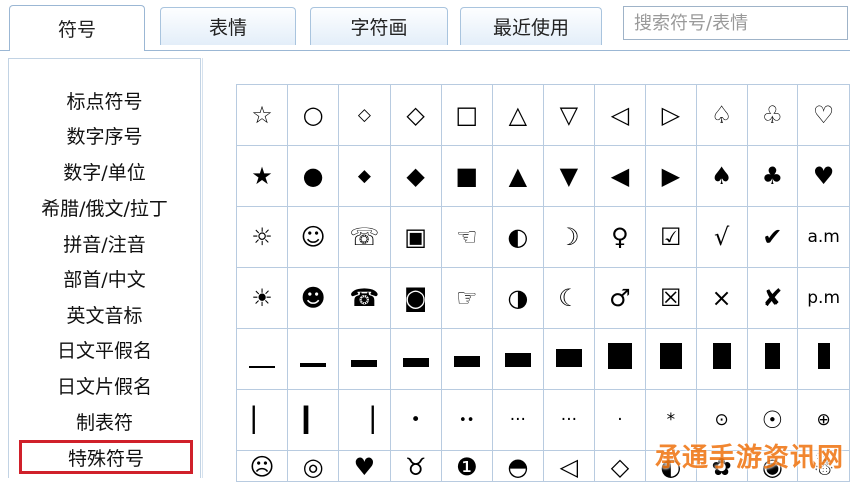  I want to click on symbol-cell: ☏, so click(364, 237).